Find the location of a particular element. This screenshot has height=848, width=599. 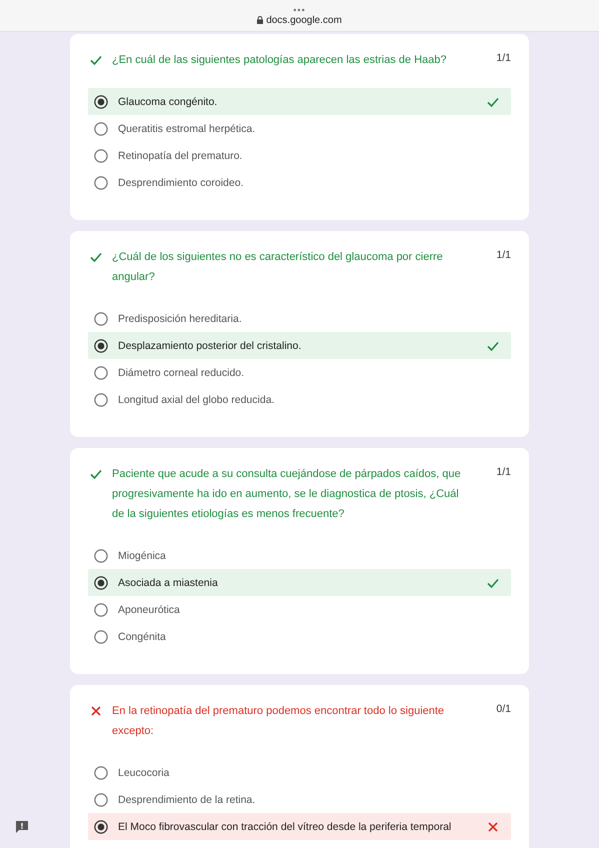

option-label: Congénita is located at coordinates (142, 636).